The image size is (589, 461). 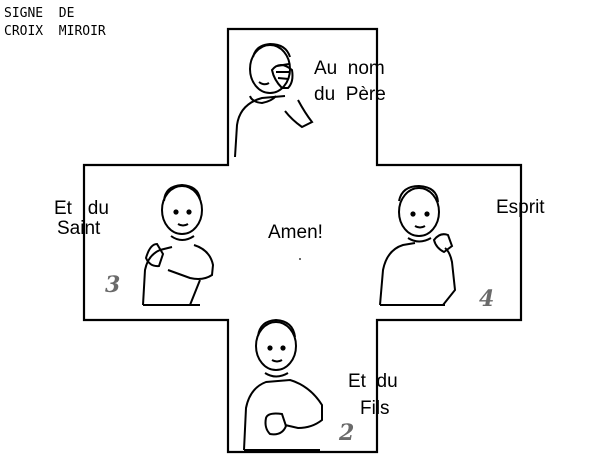 What do you see at coordinates (520, 207) in the screenshot?
I see `caption-right: Esprit` at bounding box center [520, 207].